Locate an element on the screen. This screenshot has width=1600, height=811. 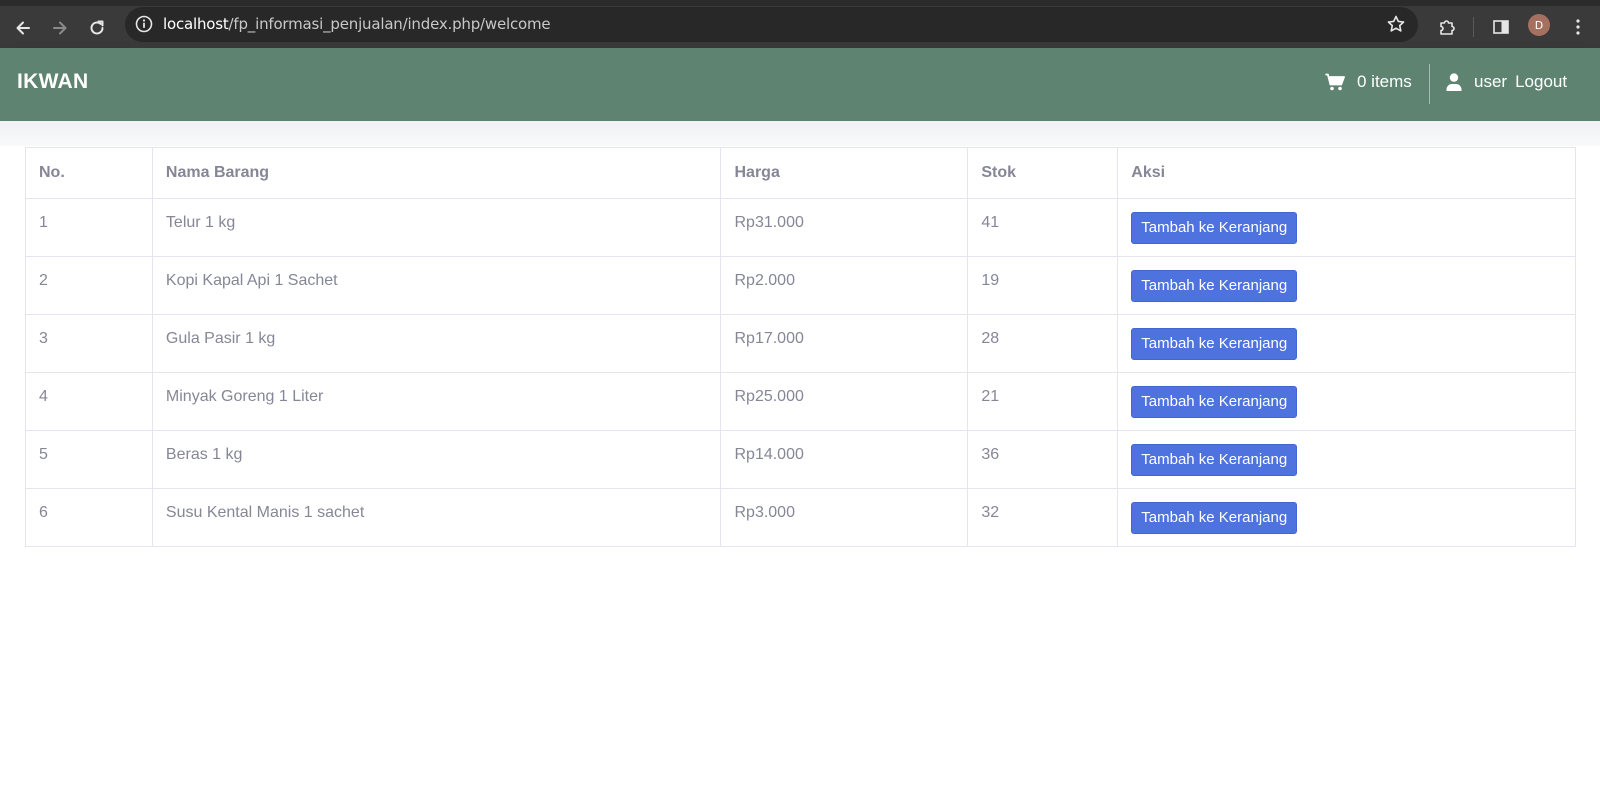
side-panel-icon is located at coordinates (1501, 27).